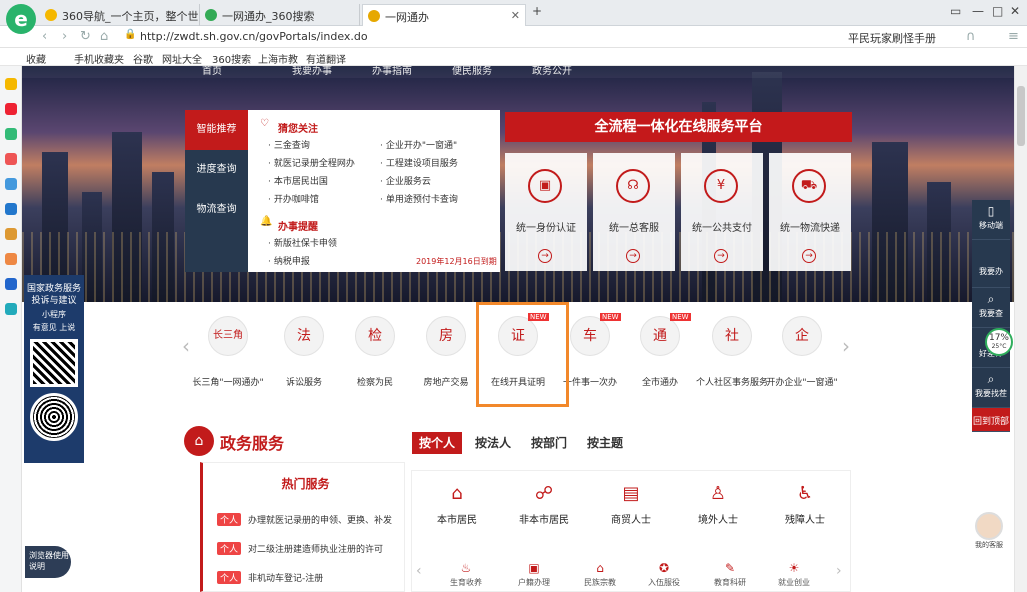  I want to click on focus-link: 企业服务云, so click(405, 180).